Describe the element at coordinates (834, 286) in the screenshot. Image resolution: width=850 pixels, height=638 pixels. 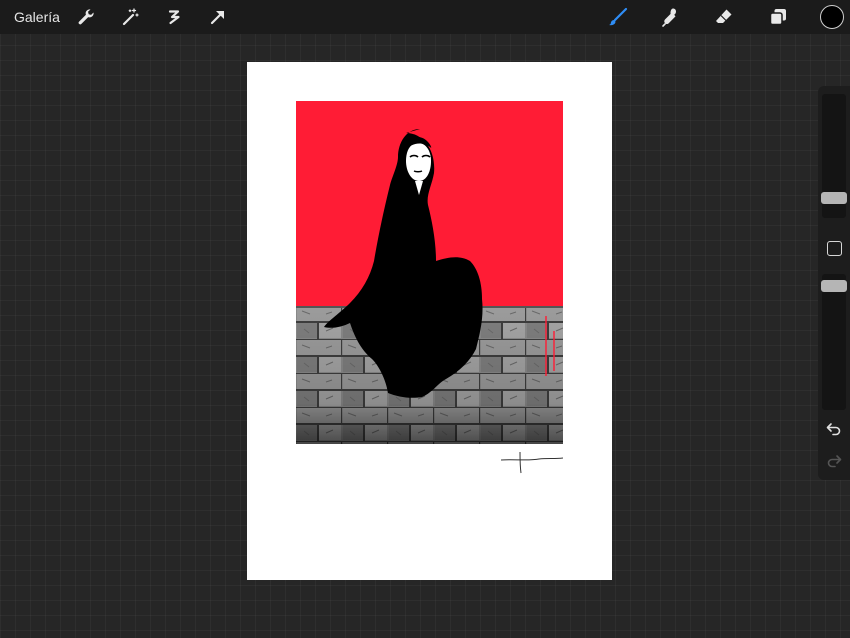
I see `opacity-knob` at that location.